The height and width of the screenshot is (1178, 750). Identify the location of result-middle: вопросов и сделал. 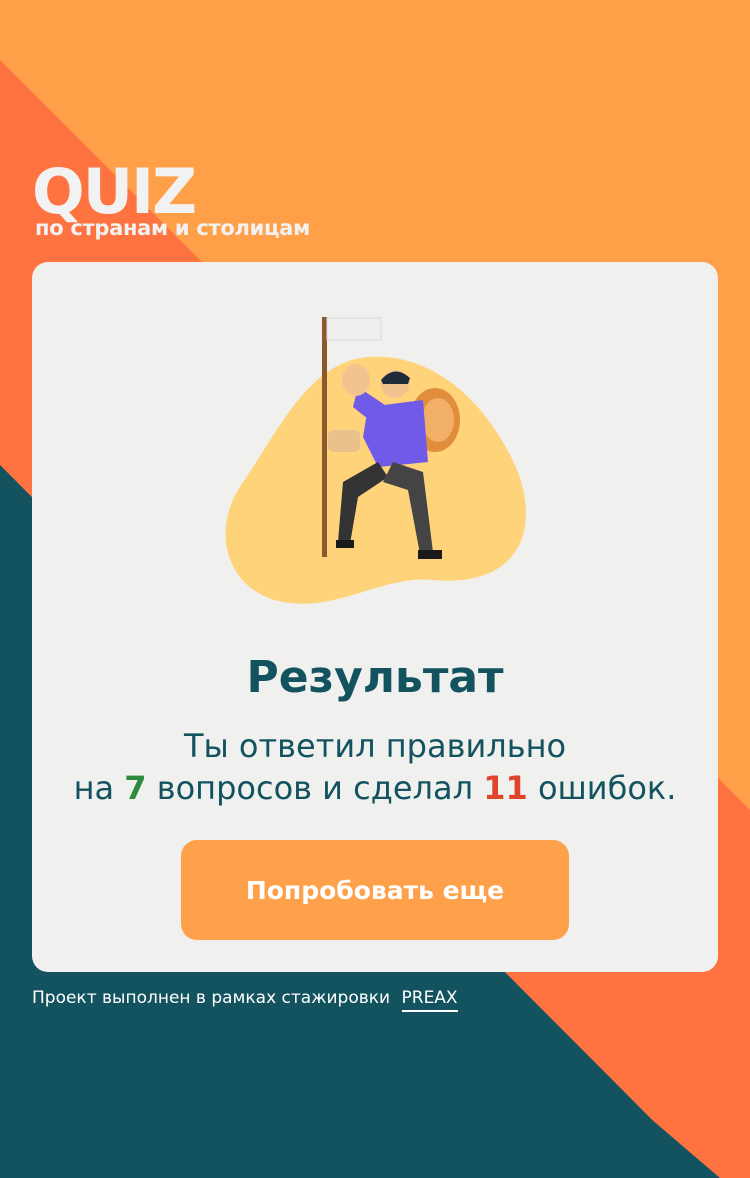
(315, 788).